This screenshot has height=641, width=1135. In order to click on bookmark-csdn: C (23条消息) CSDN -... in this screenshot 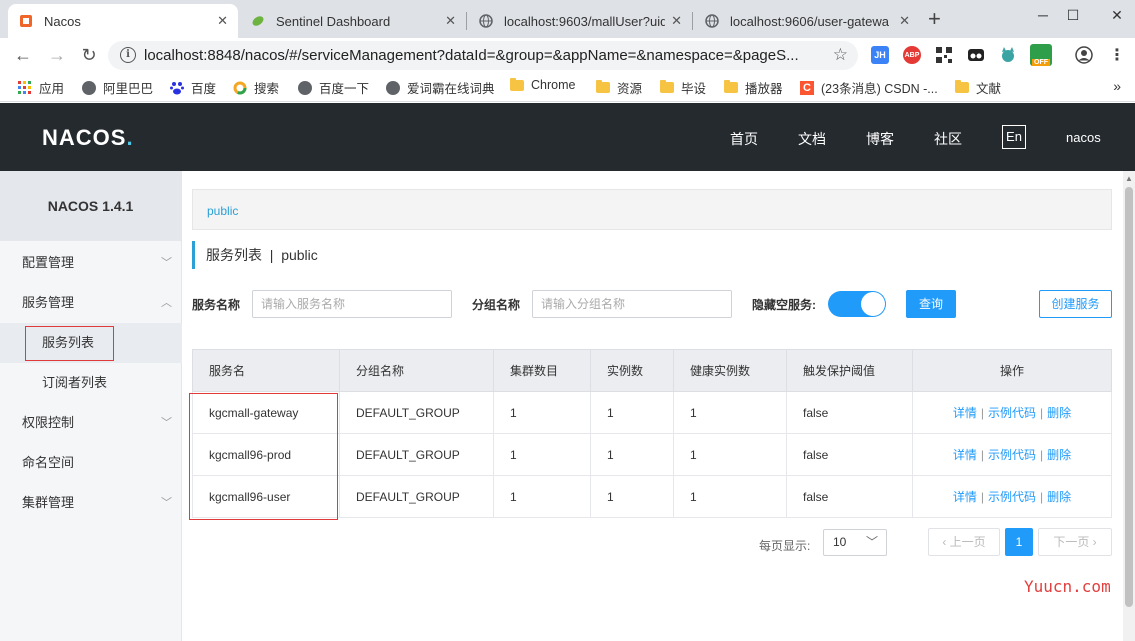, I will do `click(869, 87)`.